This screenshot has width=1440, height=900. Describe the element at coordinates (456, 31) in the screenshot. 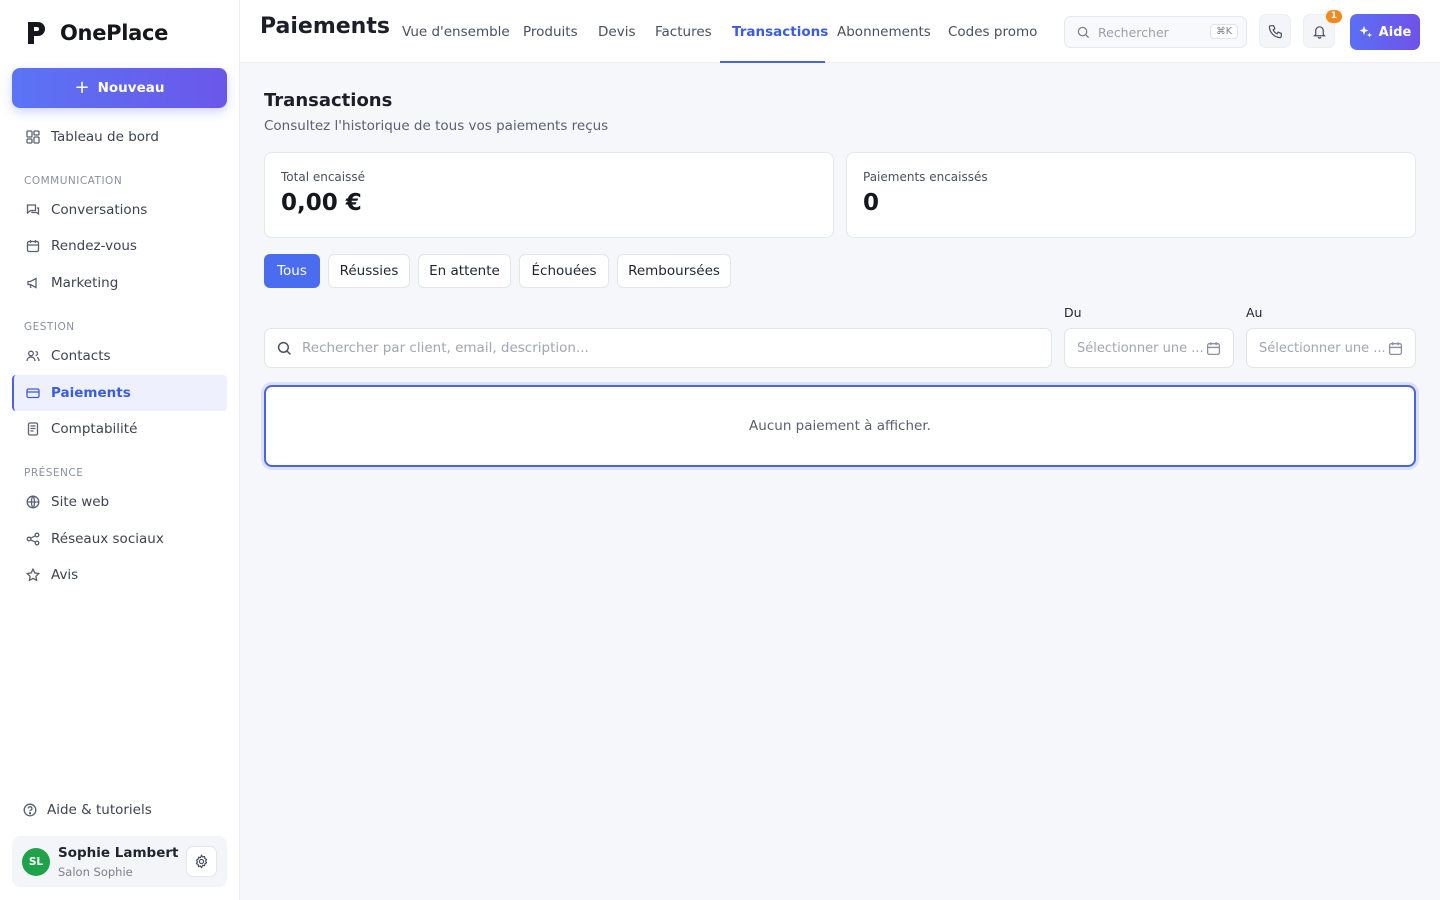

I see `tab-vue-ensemble: Vue d'ensemble` at that location.